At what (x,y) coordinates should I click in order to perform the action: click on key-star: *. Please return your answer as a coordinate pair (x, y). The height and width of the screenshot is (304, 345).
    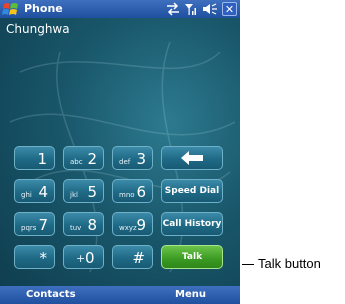
    Looking at the image, I should click on (34, 257).